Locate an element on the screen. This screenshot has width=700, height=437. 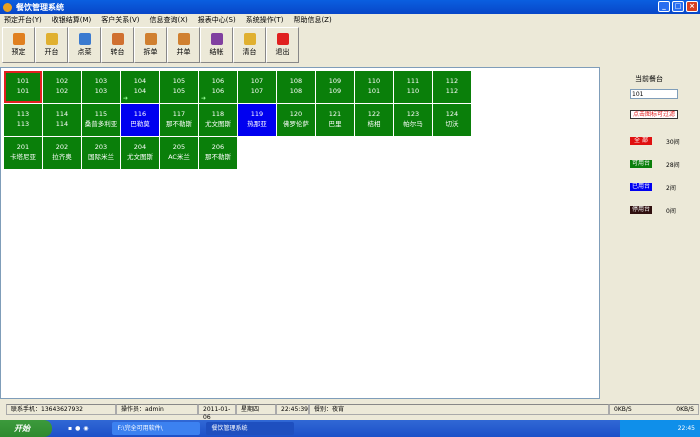
table-tile: 106 106 ➜ is located at coordinates (218, 87).